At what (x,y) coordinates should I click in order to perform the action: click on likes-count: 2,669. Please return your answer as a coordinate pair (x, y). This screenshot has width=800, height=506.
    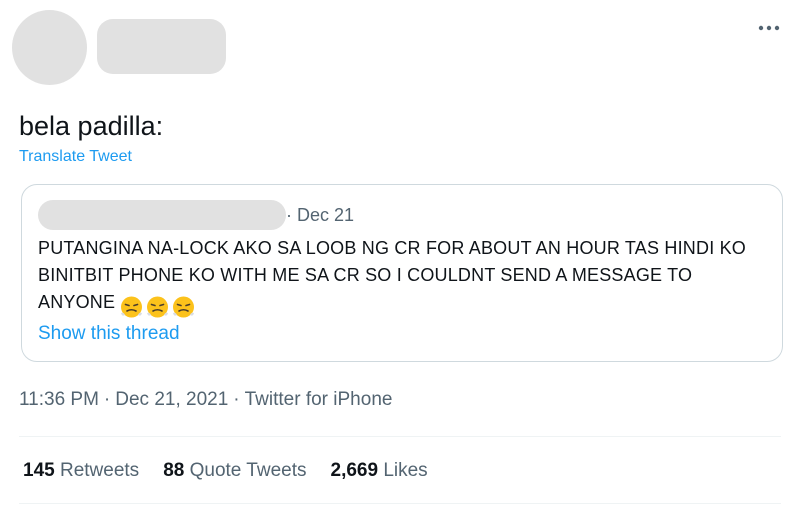
    Looking at the image, I should click on (354, 470).